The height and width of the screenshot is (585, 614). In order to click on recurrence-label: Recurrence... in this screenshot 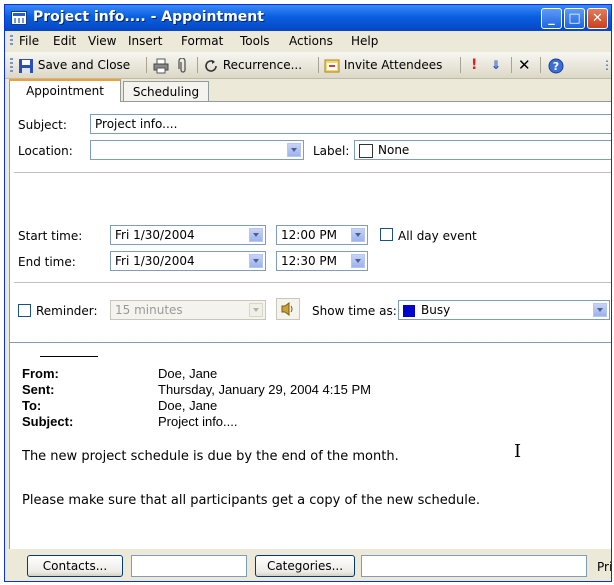, I will do `click(262, 65)`.